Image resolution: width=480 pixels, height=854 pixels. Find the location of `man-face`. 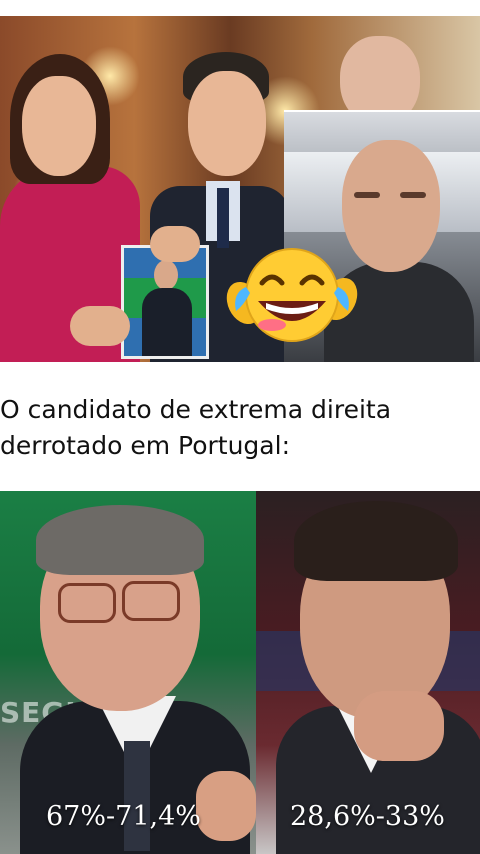

man-face is located at coordinates (227, 123).